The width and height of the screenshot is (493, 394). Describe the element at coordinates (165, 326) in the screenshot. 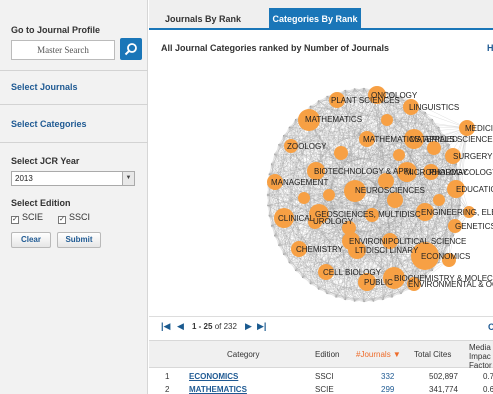

I see `first-page-icon: |◀` at that location.